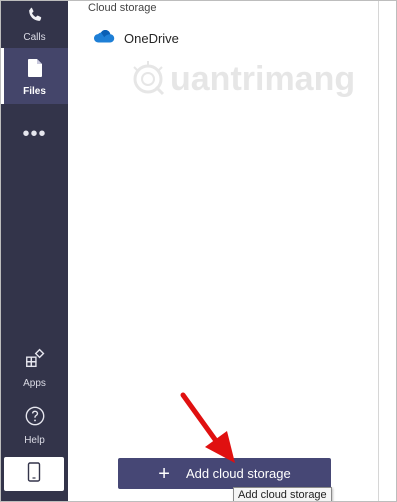 This screenshot has width=397, height=502. What do you see at coordinates (35, 418) in the screenshot?
I see `help-icon` at bounding box center [35, 418].